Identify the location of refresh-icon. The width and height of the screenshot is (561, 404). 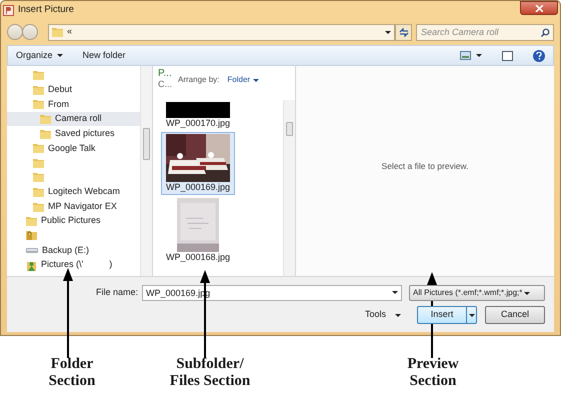
(403, 32).